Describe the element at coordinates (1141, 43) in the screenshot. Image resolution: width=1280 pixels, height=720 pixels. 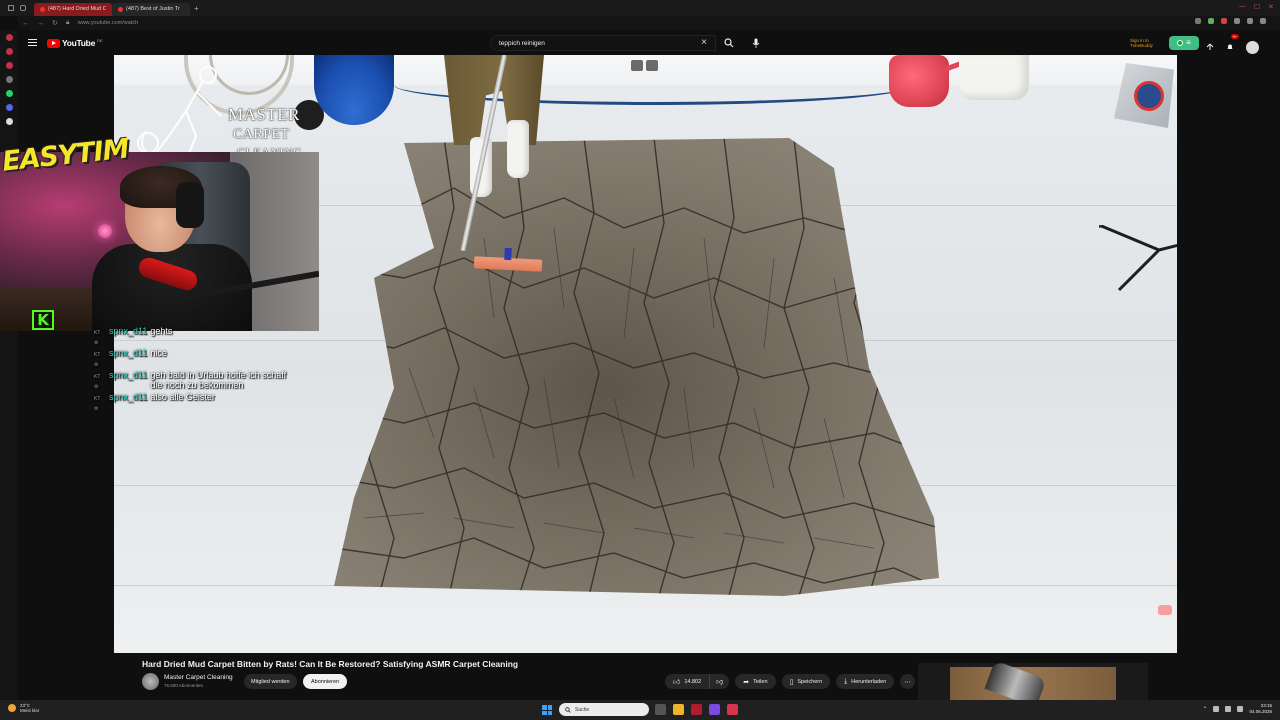
I see `tubebuddy-signin-link: Sign in to TubeBuddy` at that location.